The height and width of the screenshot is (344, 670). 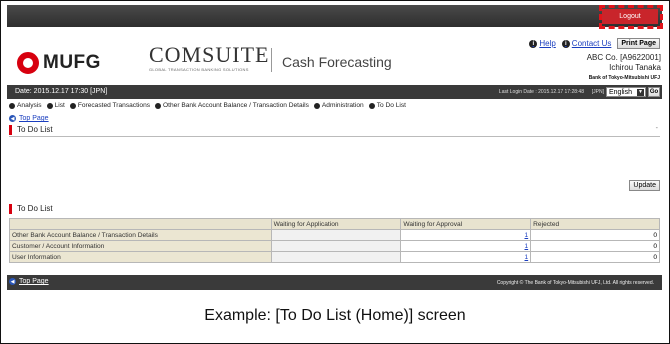 I want to click on company-name: ABC Co. [A9622001], so click(x=623, y=57).